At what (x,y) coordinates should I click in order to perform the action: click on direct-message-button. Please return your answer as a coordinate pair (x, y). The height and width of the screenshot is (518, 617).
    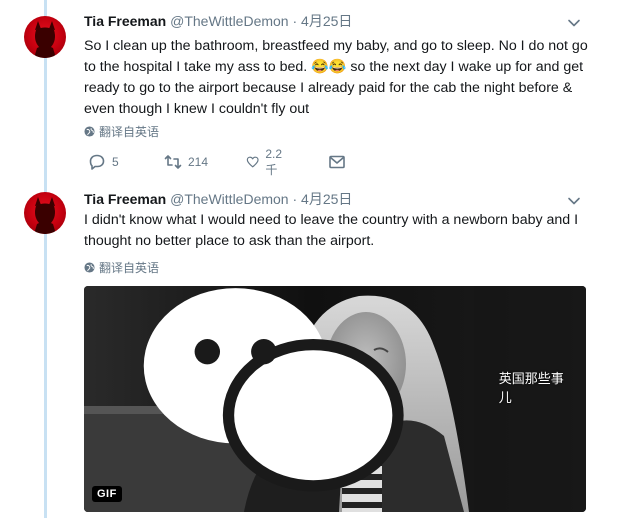
    Looking at the image, I should click on (337, 162).